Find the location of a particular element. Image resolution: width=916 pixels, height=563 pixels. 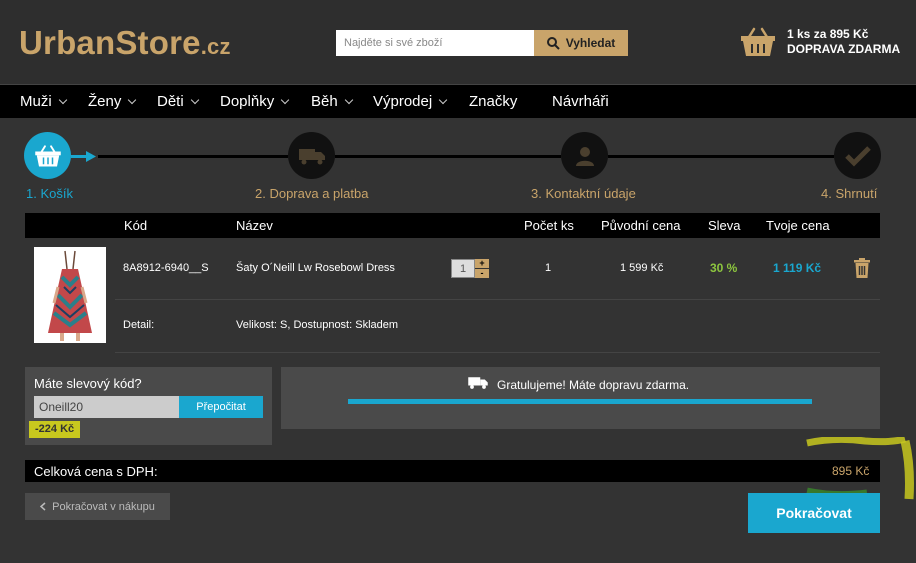

step-1-circle is located at coordinates (47, 155).